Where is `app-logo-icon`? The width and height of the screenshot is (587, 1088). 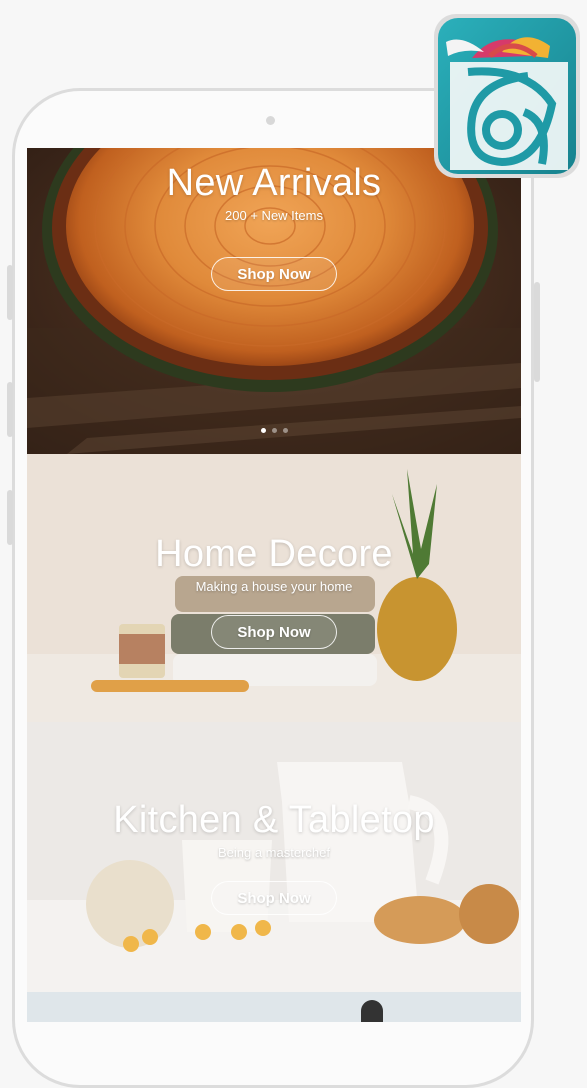
app-logo-icon is located at coordinates (507, 96).